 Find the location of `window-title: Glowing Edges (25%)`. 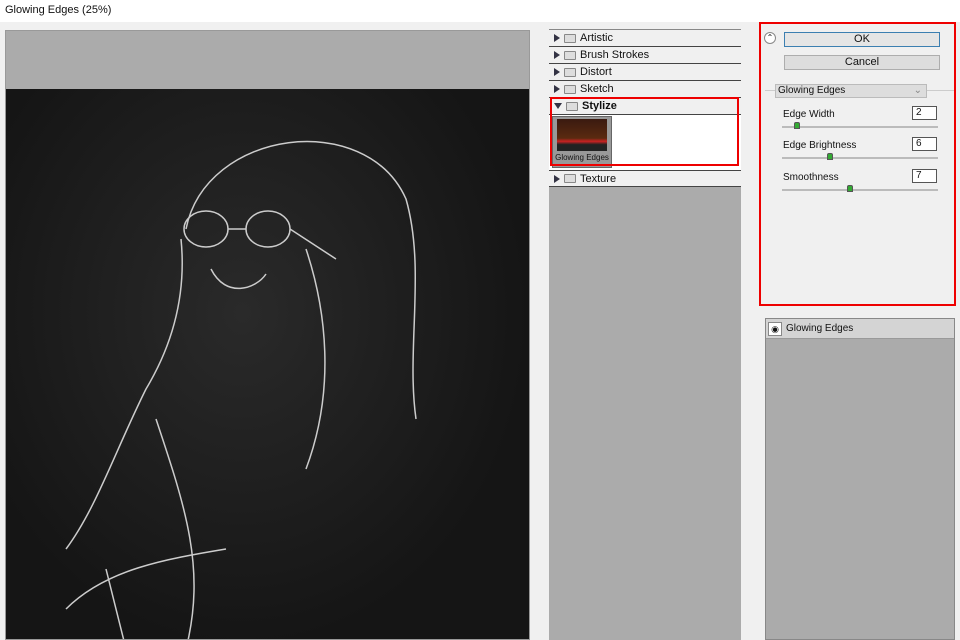

window-title: Glowing Edges (25%) is located at coordinates (480, 11).